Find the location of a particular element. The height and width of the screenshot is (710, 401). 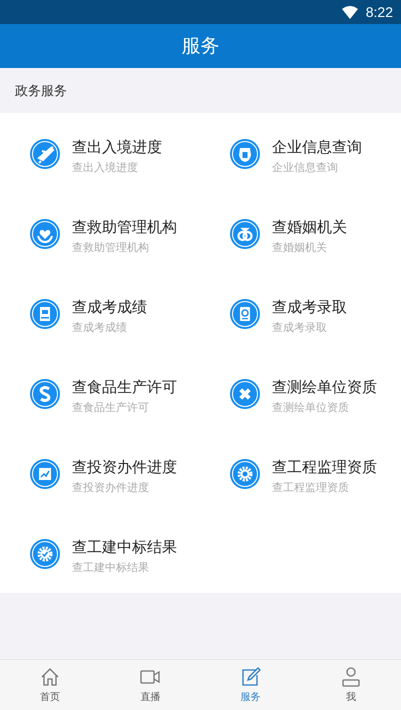

service-item: 查投资办件进度 查投资办件进度 is located at coordinates (100, 473).